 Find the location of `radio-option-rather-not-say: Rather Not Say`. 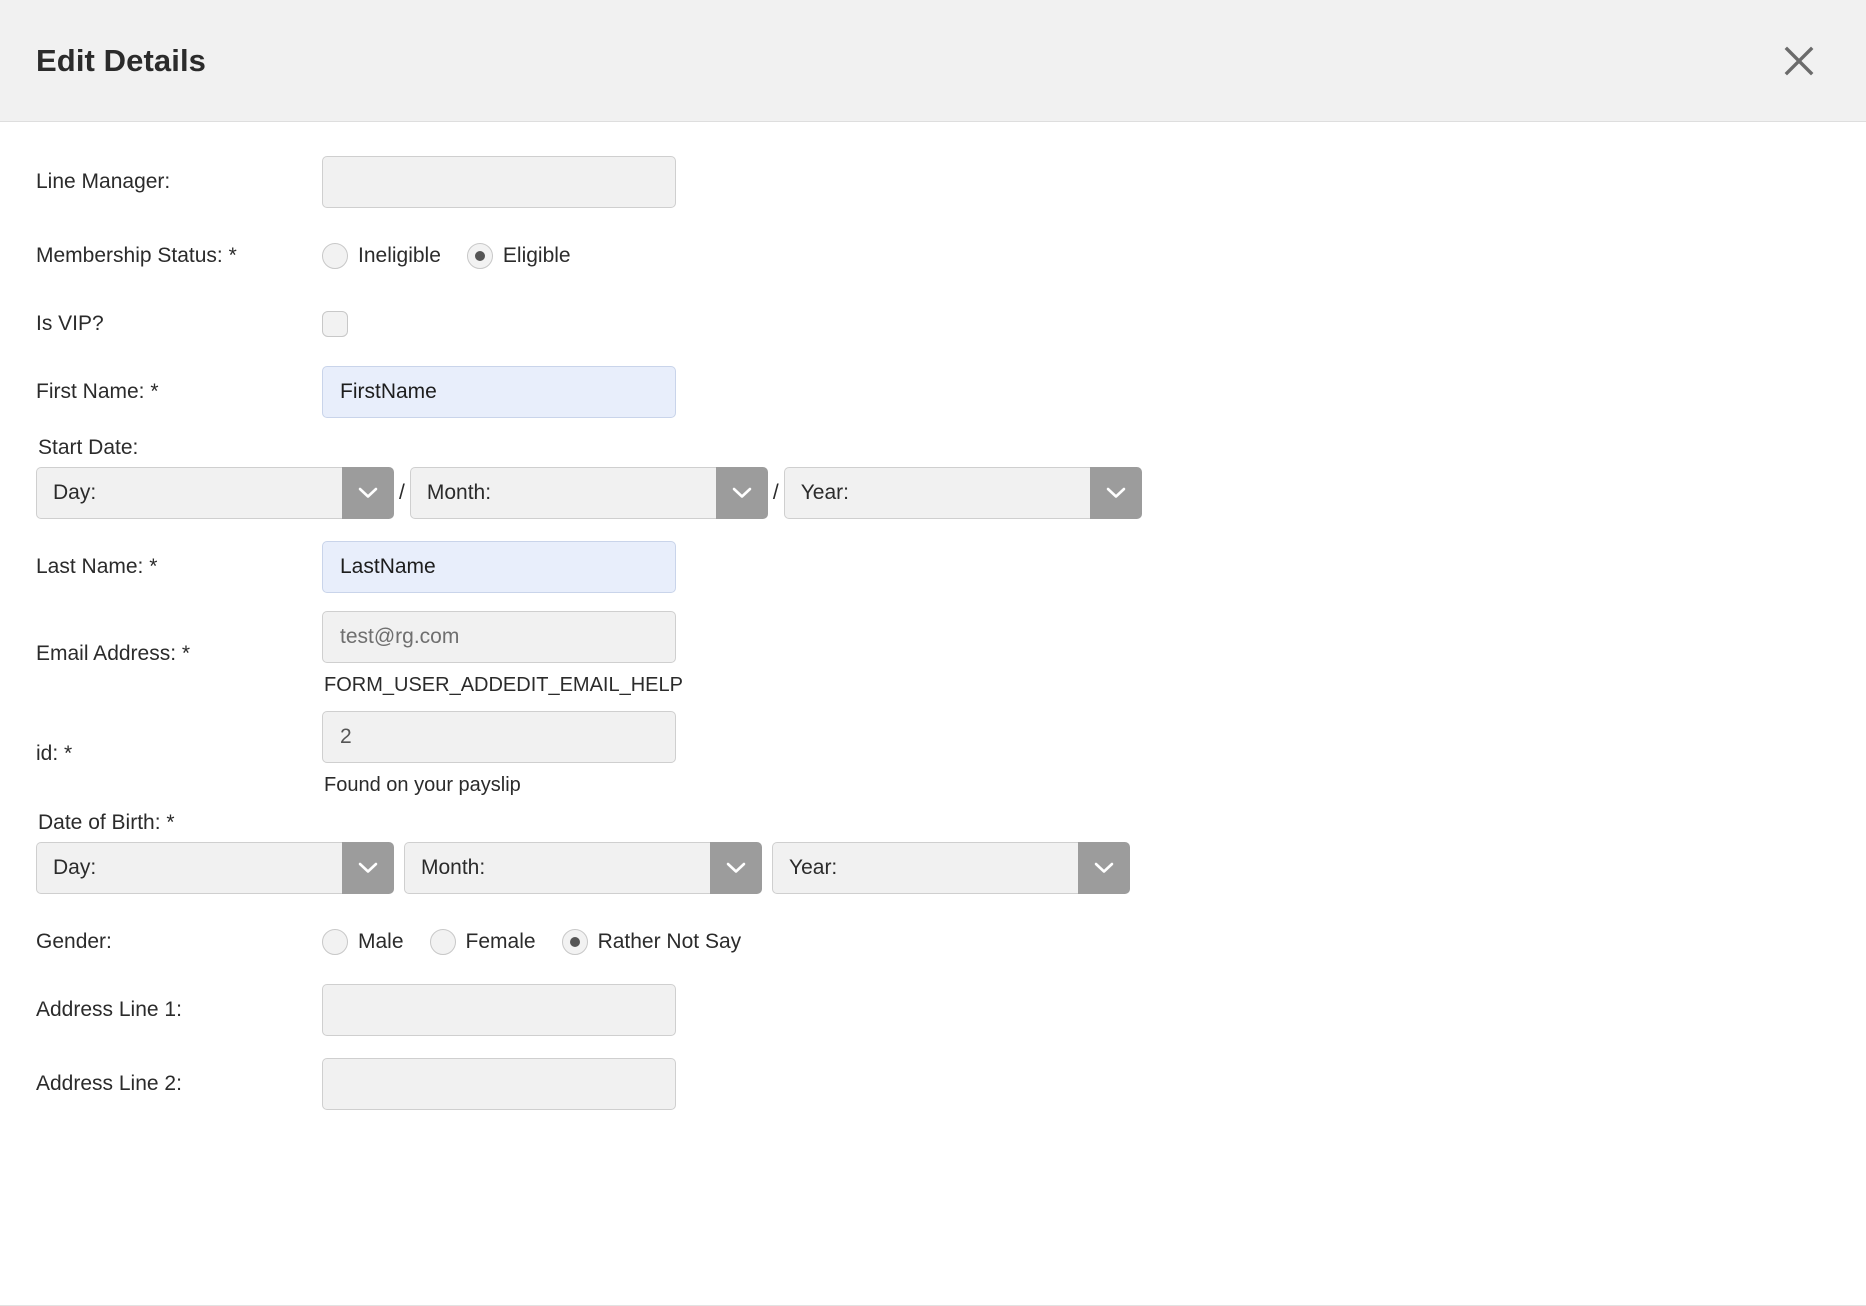

radio-option-rather-not-say: Rather Not Say is located at coordinates (651, 942).